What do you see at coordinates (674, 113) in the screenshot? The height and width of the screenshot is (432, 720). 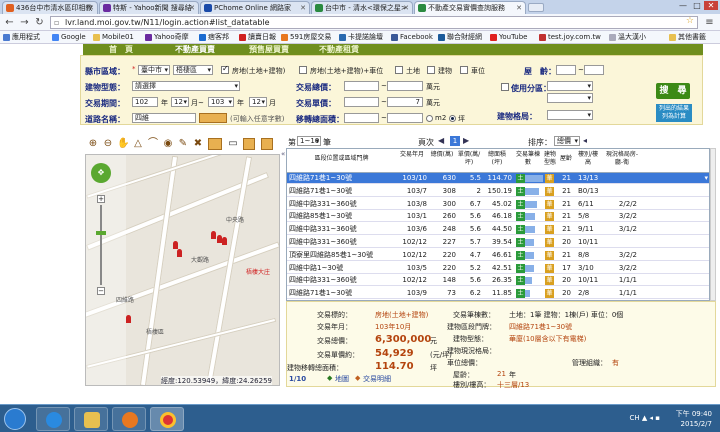 I see `calc-button: 列出的結果 列為計算` at bounding box center [674, 113].